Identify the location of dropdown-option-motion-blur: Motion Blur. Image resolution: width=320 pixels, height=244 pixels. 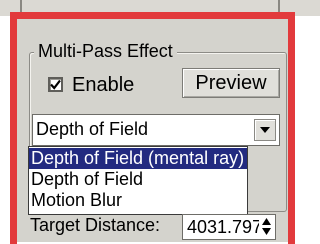
(138, 200).